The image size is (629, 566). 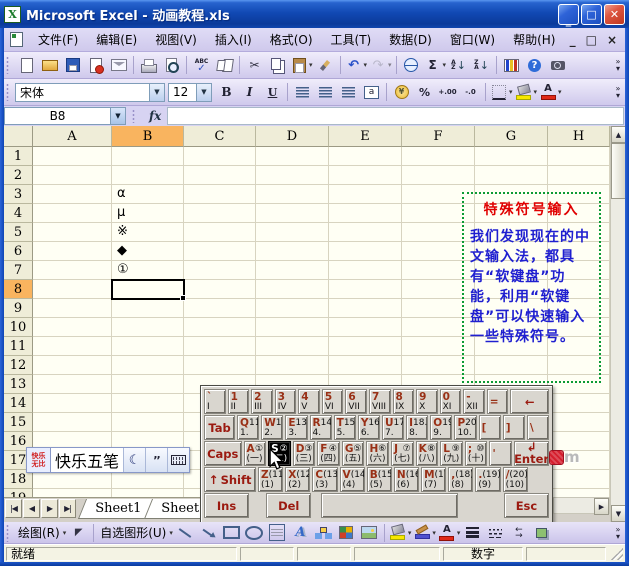 What do you see at coordinates (465, 427) in the screenshot?
I see `key-P: P20.10.` at bounding box center [465, 427].